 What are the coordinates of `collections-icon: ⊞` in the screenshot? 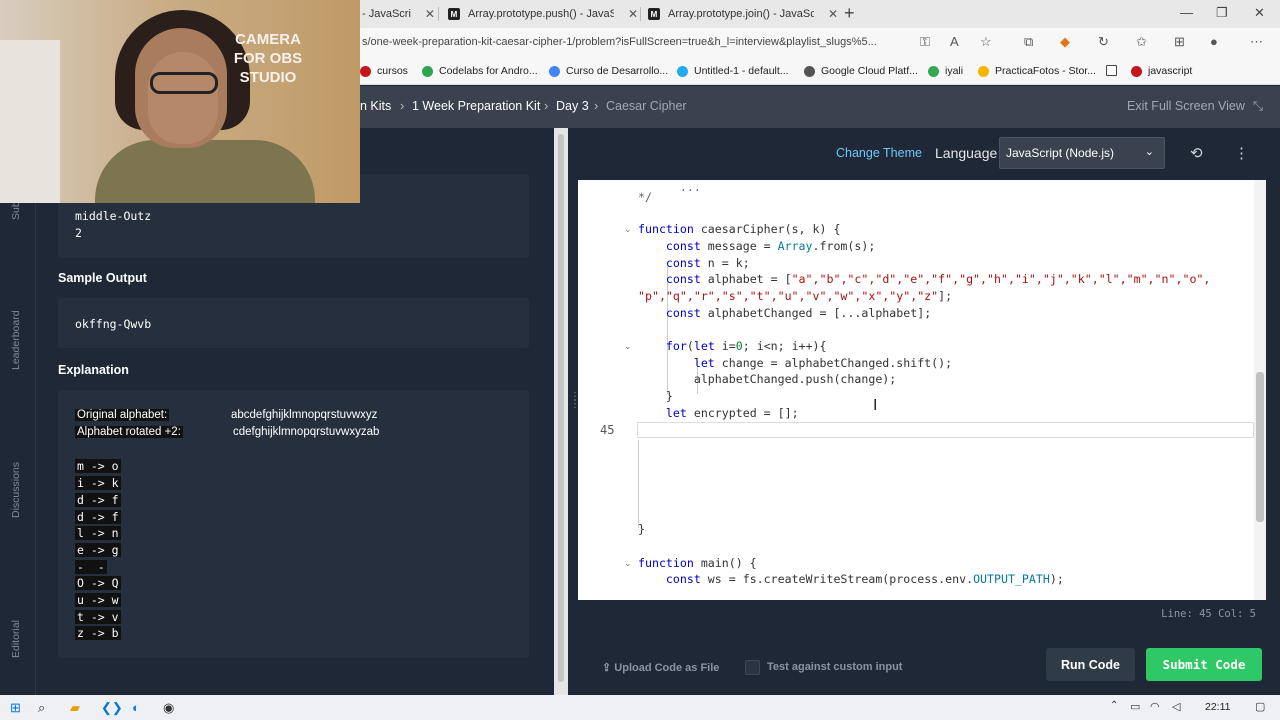 It's located at (1179, 42).